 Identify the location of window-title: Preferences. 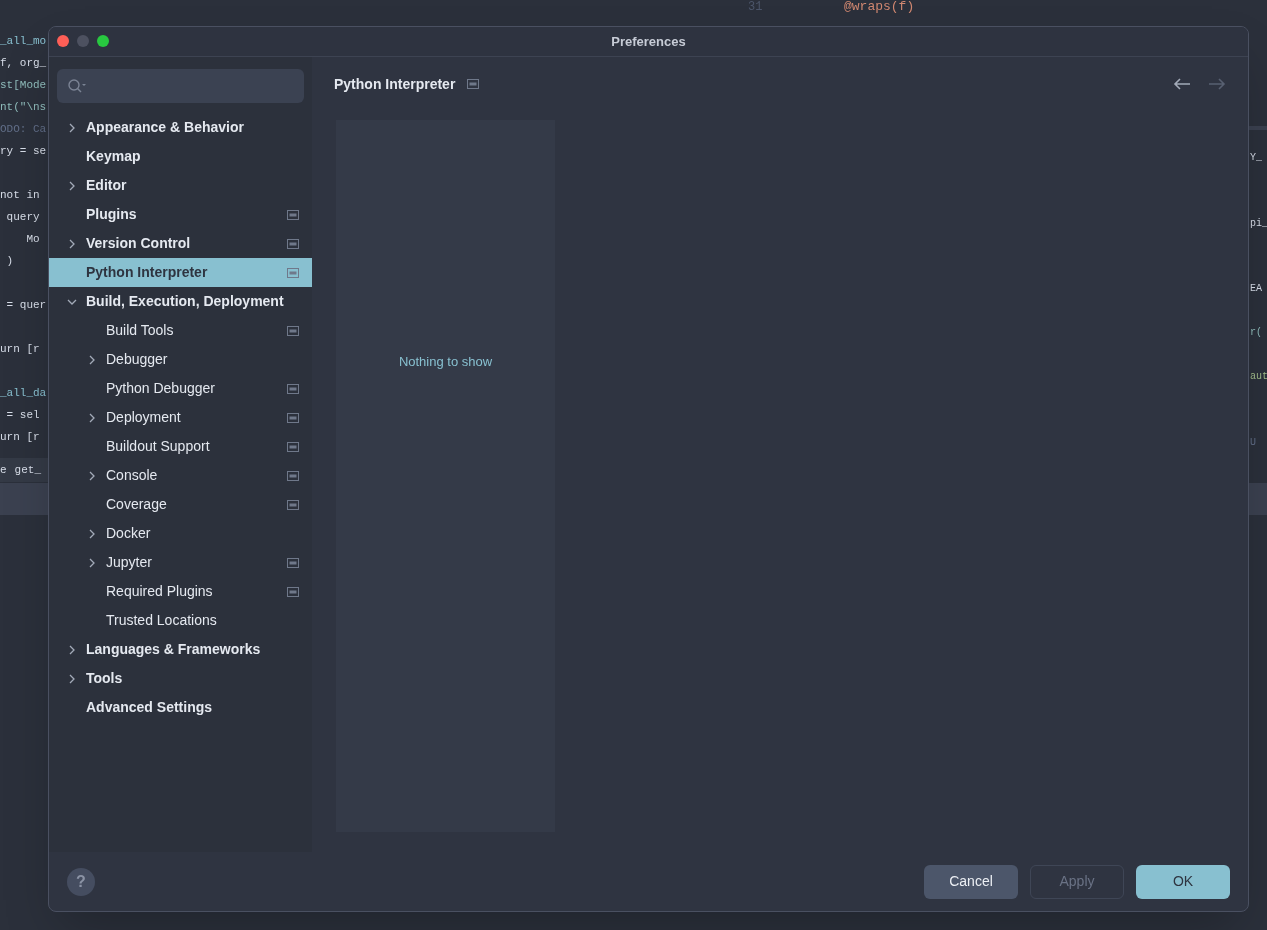
(648, 41).